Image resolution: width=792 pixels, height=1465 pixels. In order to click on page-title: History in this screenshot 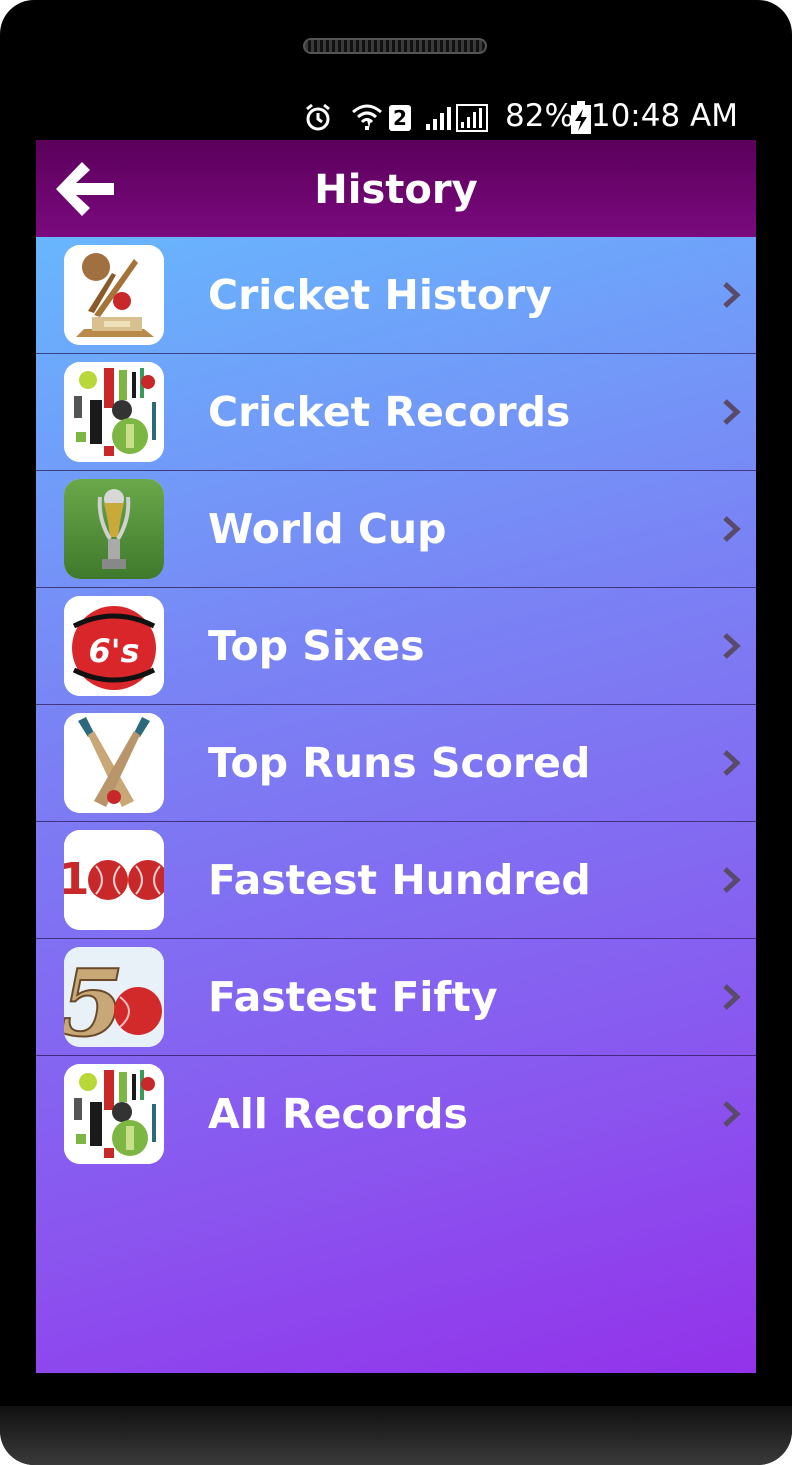, I will do `click(396, 190)`.